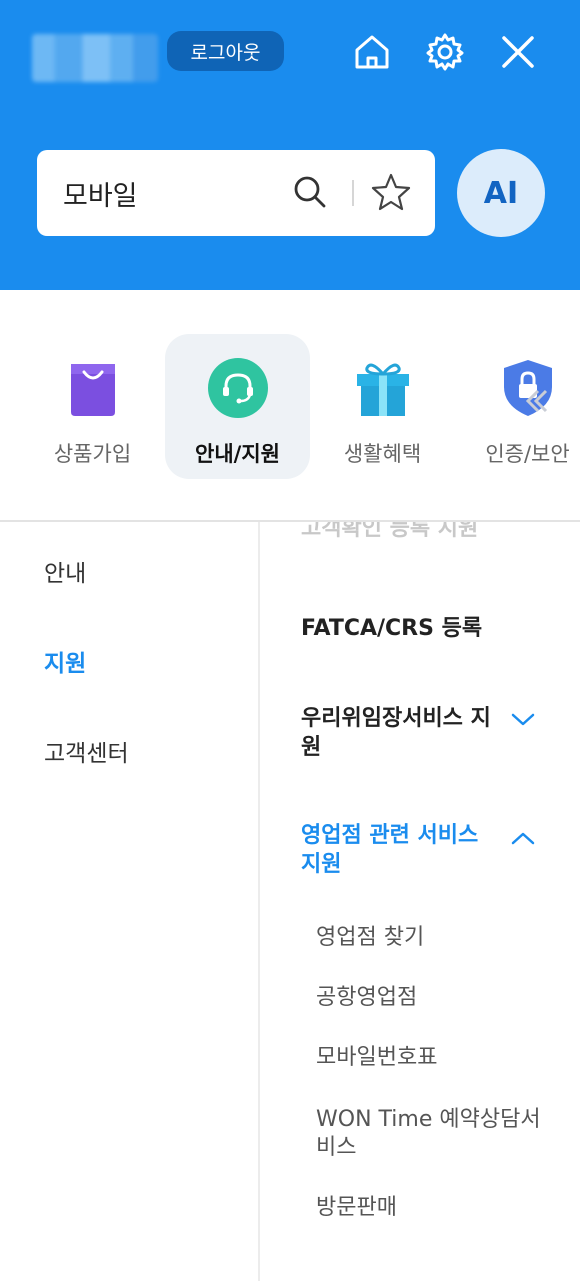 The width and height of the screenshot is (580, 1281). I want to click on submenu-item-find-branch: 영업점 찾기, so click(431, 938).